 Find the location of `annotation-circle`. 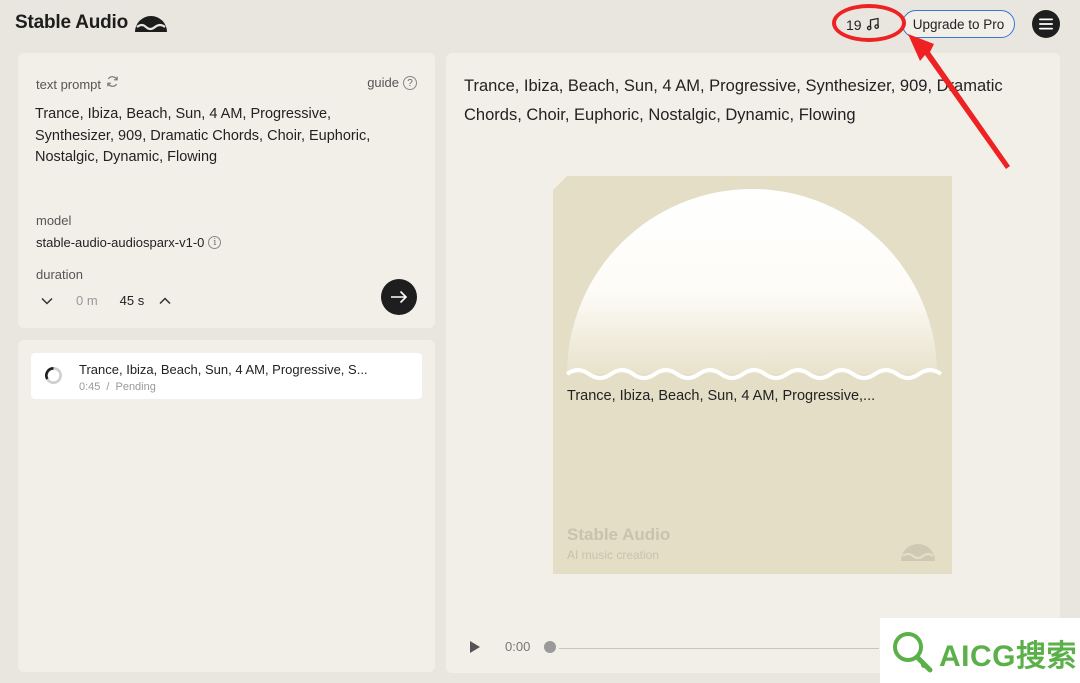

annotation-circle is located at coordinates (869, 23).